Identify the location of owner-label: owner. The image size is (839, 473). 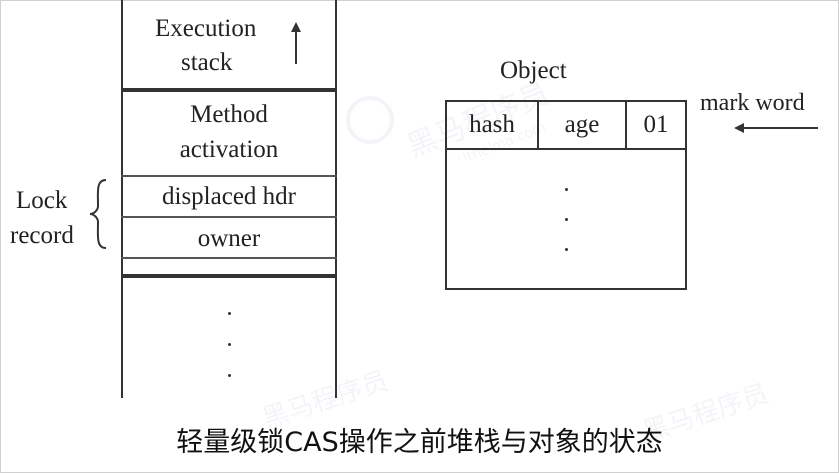
(229, 238).